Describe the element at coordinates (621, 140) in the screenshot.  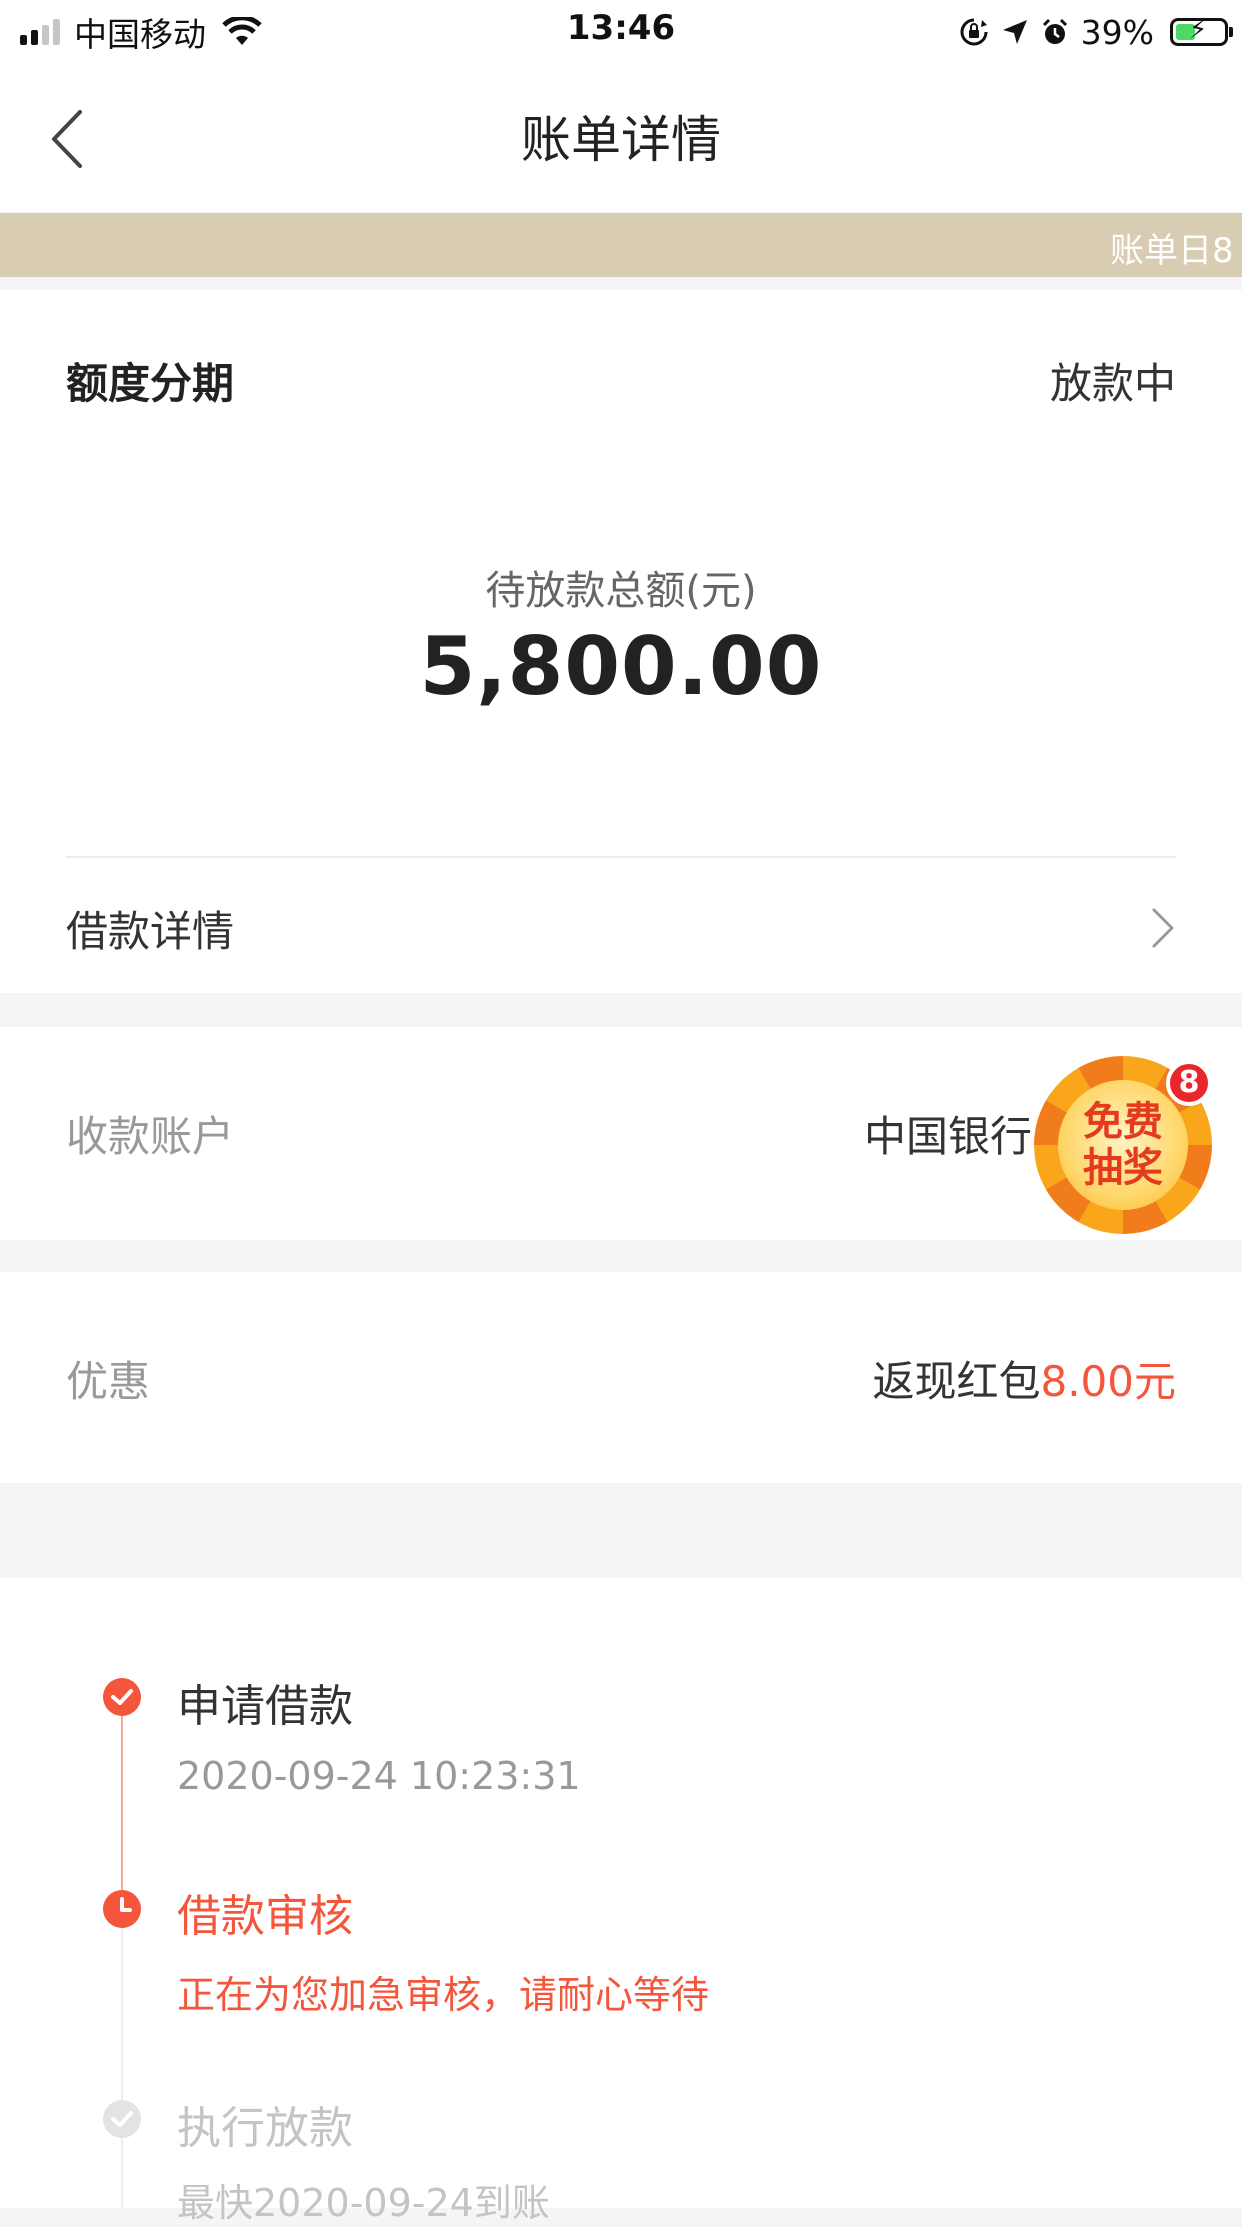
I see `page-title: 账单详情` at that location.